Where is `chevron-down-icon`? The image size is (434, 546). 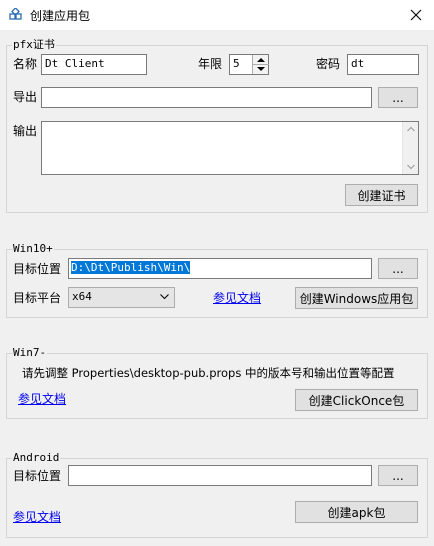 chevron-down-icon is located at coordinates (164, 297).